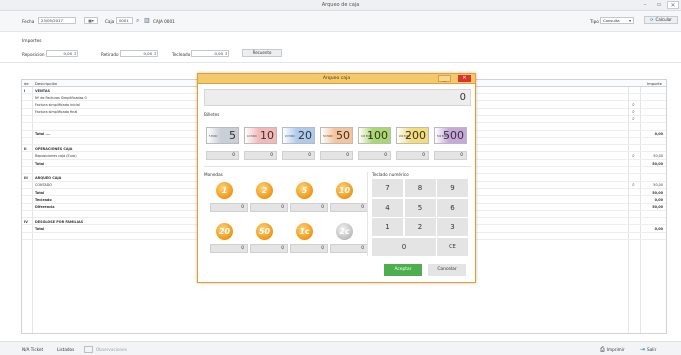 This screenshot has height=355, width=681. What do you see at coordinates (32, 349) in the screenshot?
I see `ticket-button: N/A Ticket` at bounding box center [32, 349].